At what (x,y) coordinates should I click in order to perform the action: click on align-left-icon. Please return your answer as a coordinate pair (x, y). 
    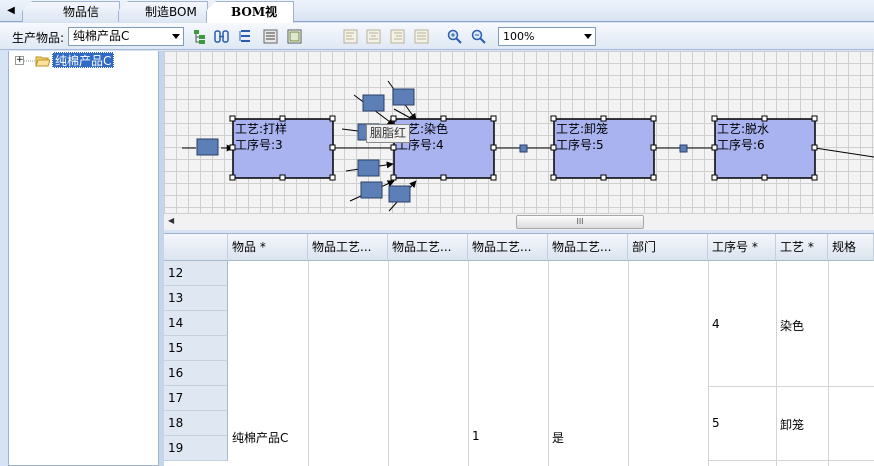
    Looking at the image, I should click on (350, 36).